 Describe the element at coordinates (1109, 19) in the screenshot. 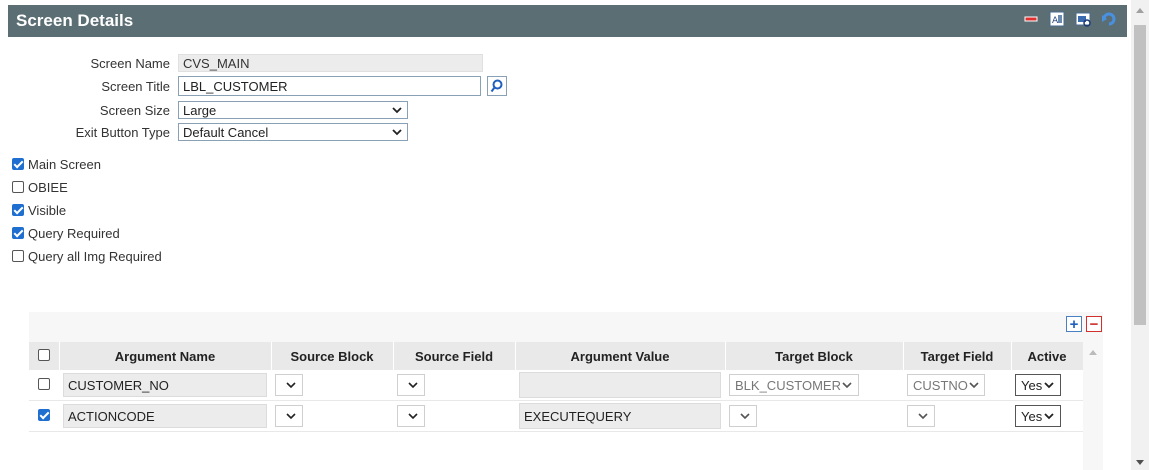

I see `undo-icon` at that location.